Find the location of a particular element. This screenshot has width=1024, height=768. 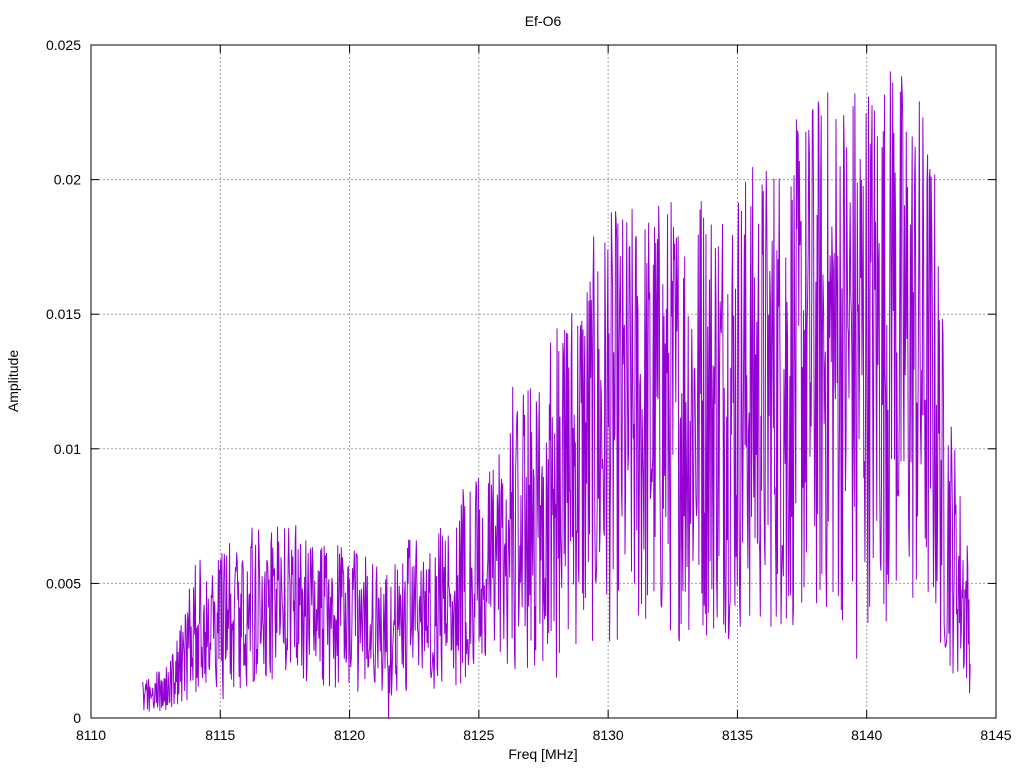

x-tick-labels: 8110 8115 8120 8125 8130 8135 8140 8145 is located at coordinates (544, 735).